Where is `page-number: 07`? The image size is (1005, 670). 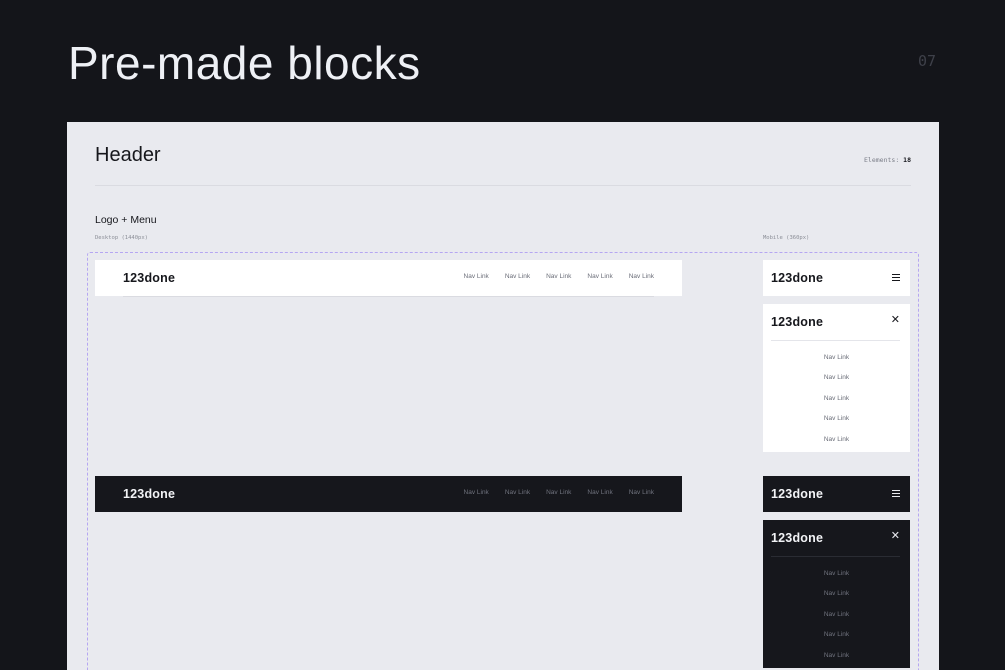
page-number: 07 is located at coordinates (927, 61).